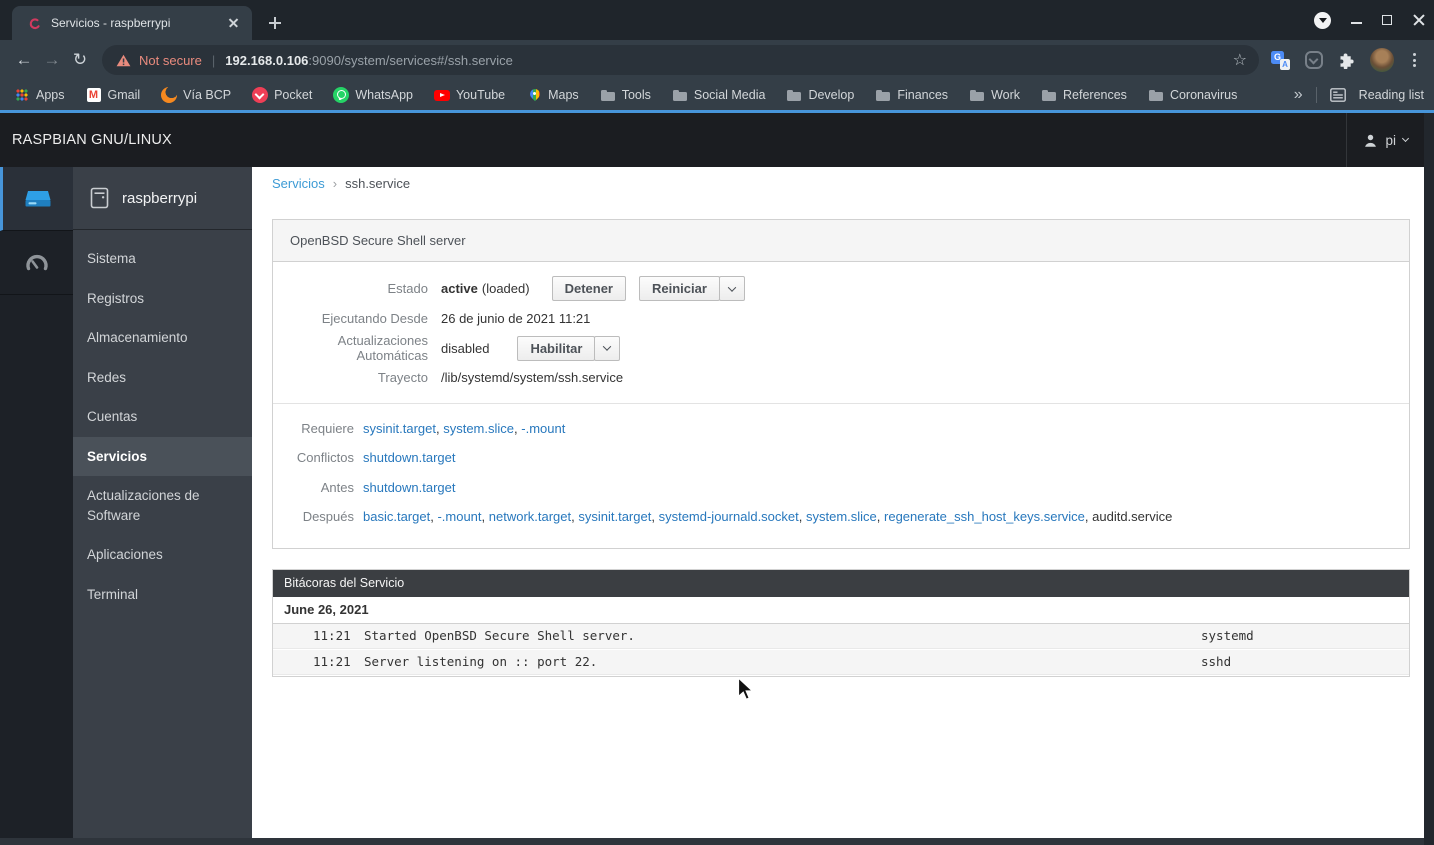  I want to click on profile-avatar, so click(1382, 60).